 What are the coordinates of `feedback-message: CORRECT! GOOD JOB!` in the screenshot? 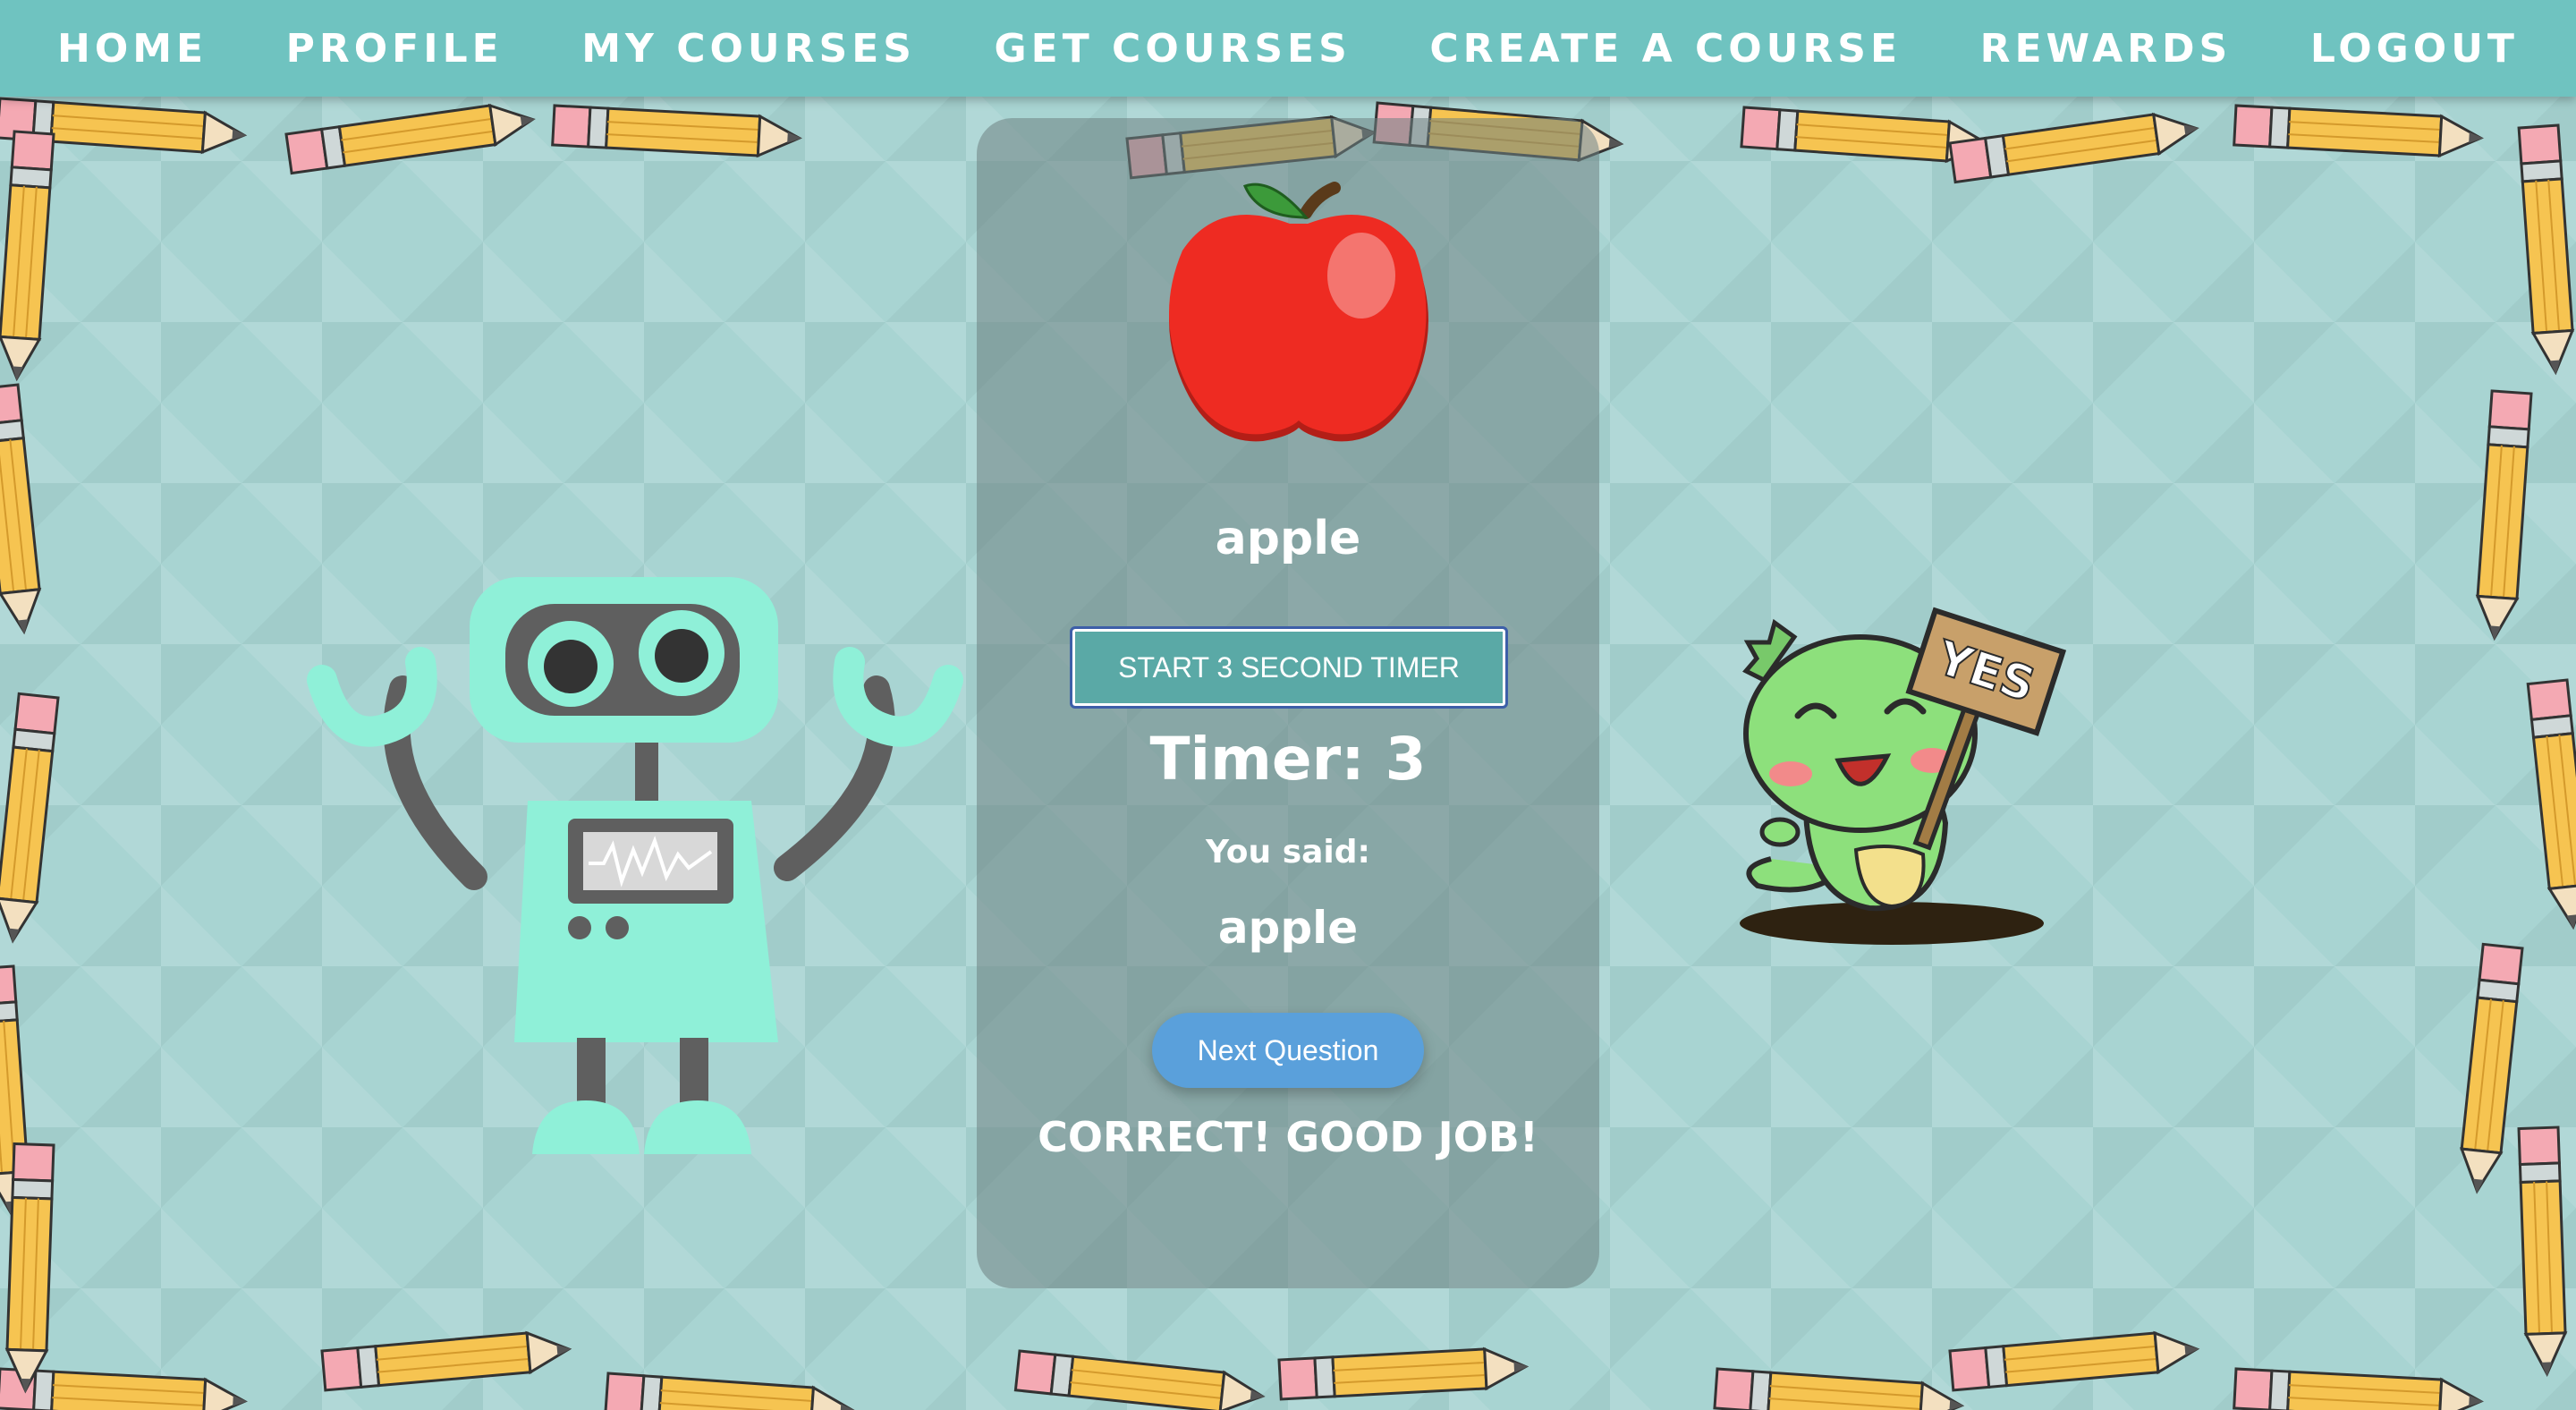 It's located at (1288, 1137).